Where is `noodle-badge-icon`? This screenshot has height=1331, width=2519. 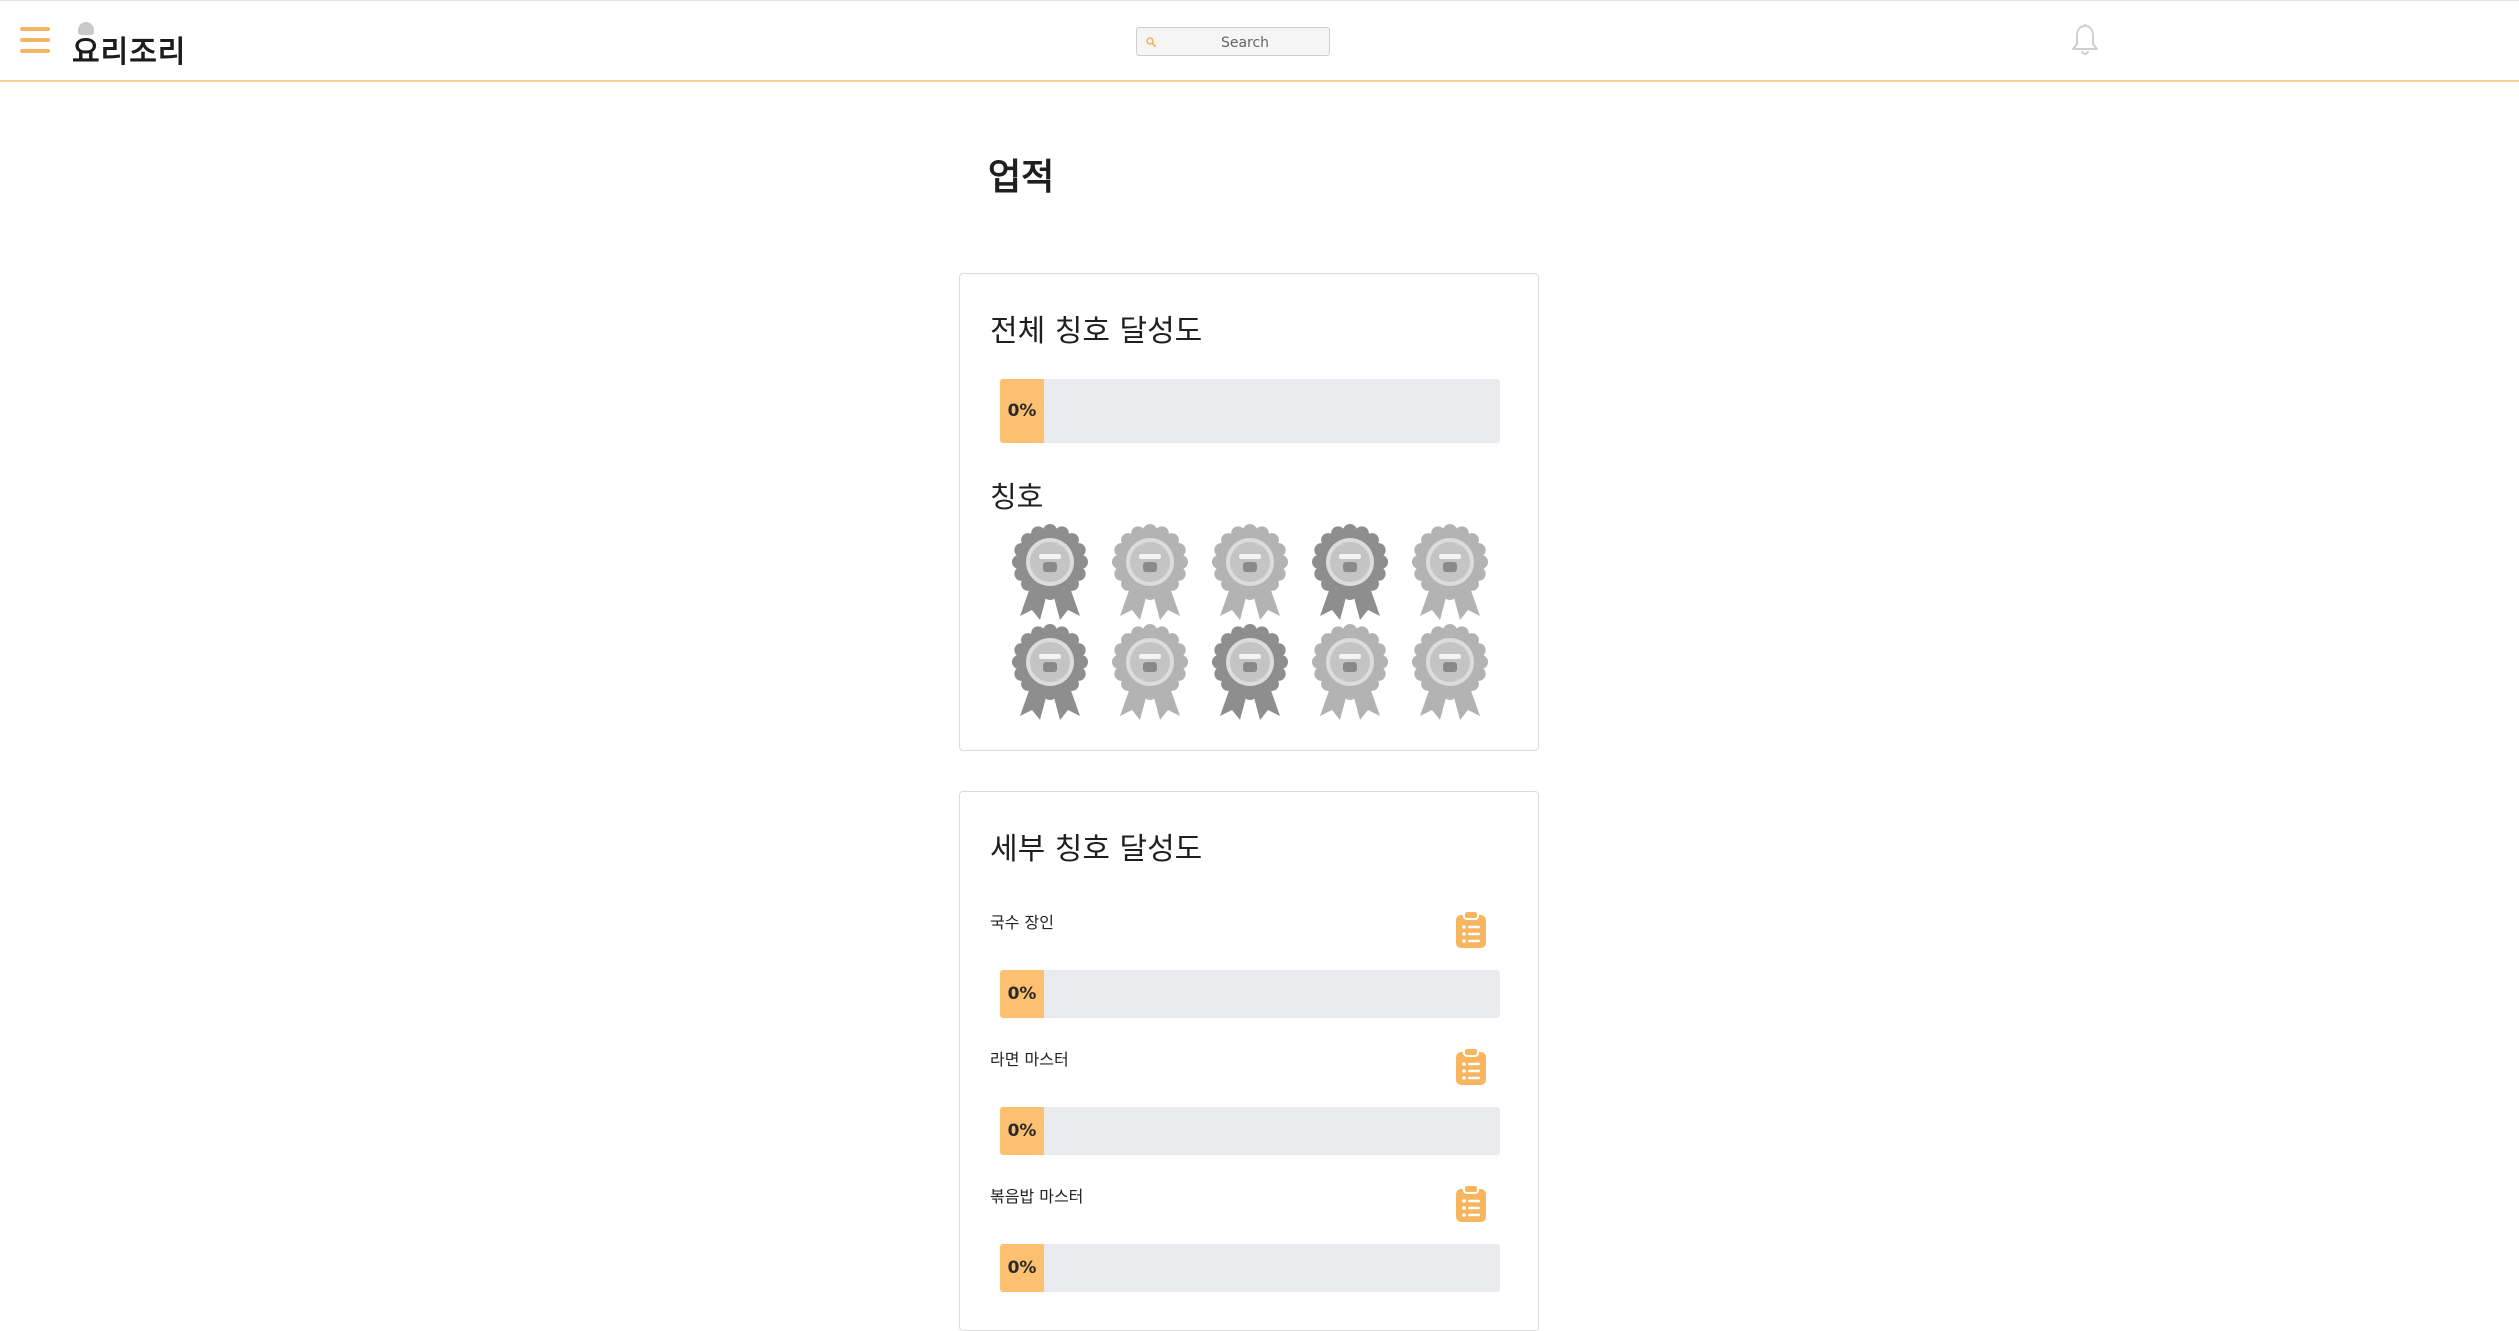
noodle-badge-icon is located at coordinates (1050, 574).